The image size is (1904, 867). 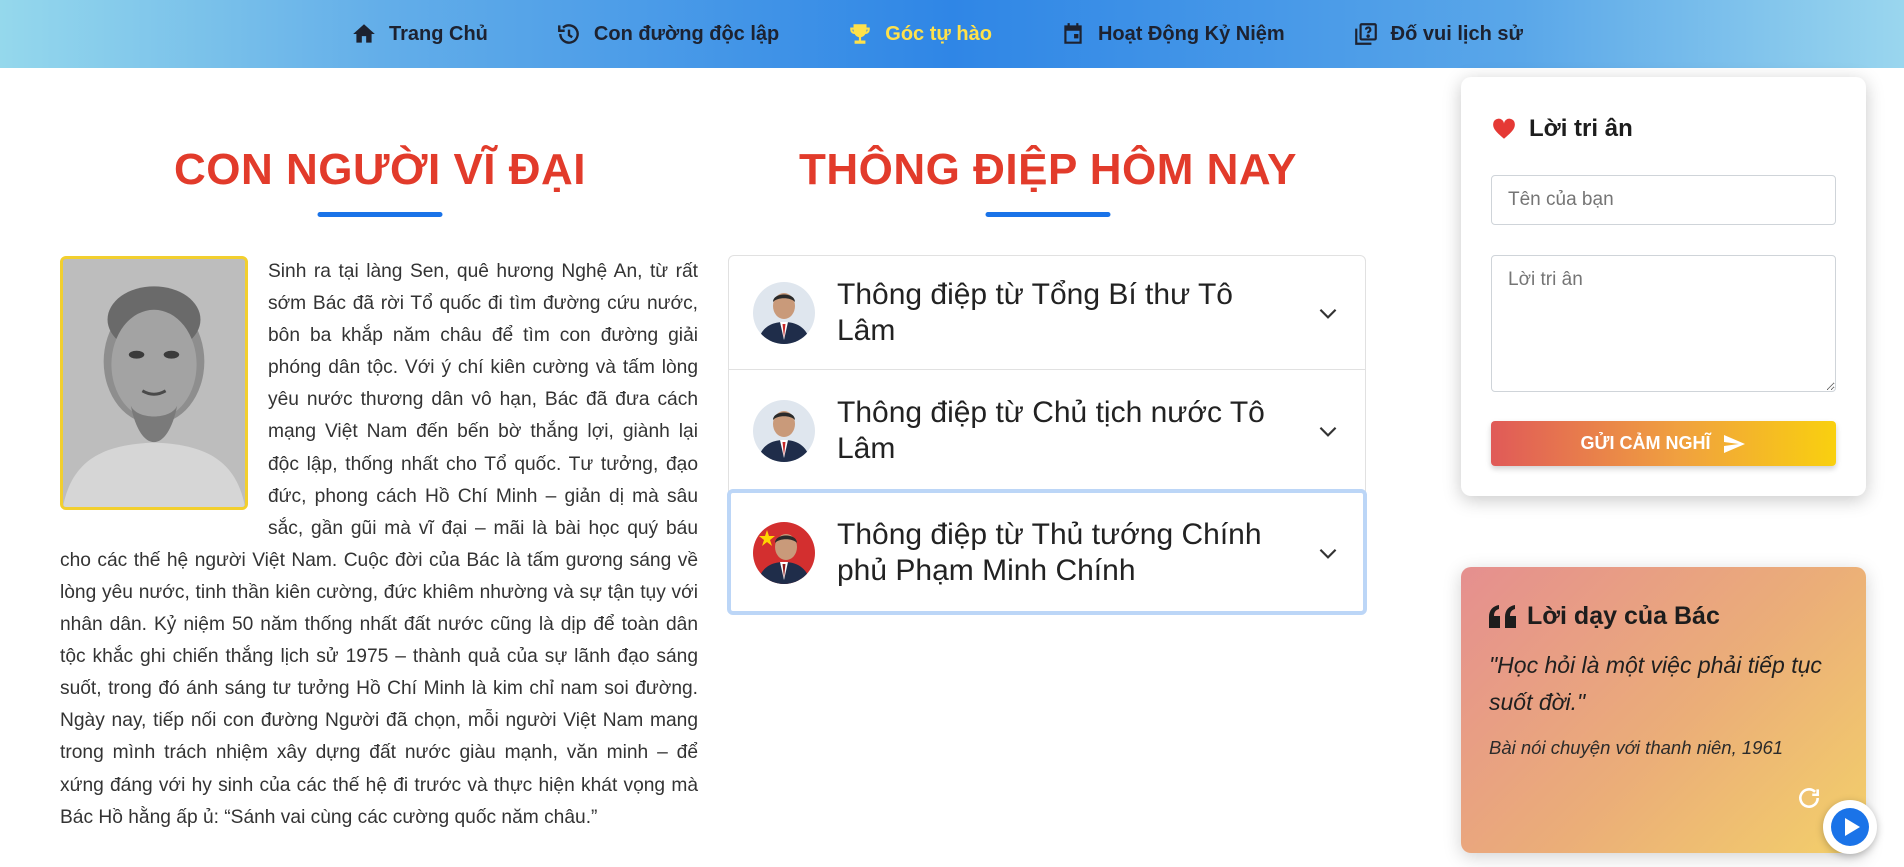 I want to click on heart-icon, so click(x=1504, y=128).